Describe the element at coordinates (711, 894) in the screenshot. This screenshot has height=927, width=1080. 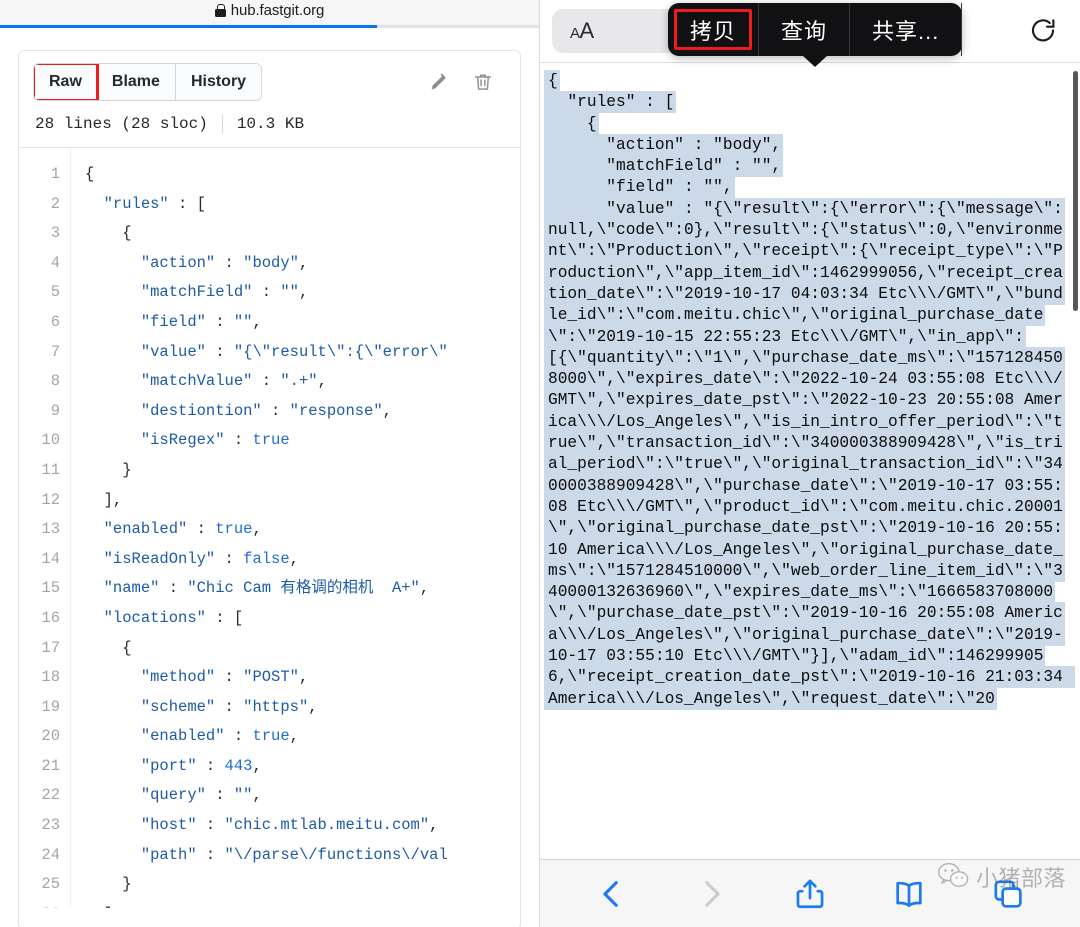
I see `chevron-forward-icon` at that location.